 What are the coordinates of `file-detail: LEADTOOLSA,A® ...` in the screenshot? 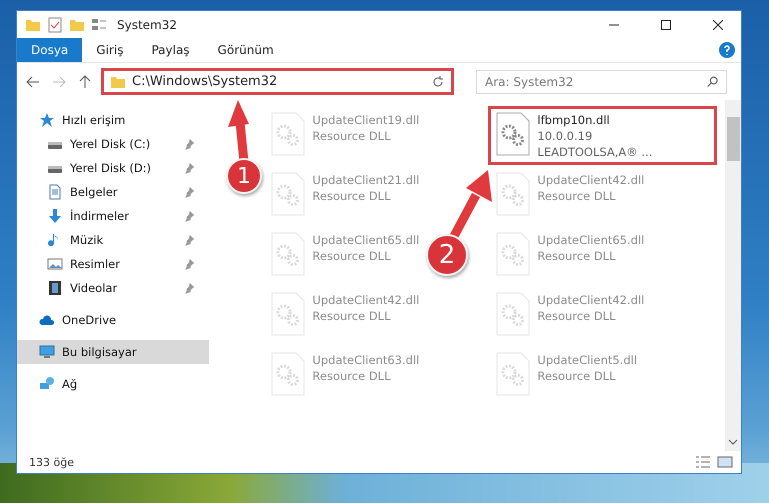 It's located at (594, 152).